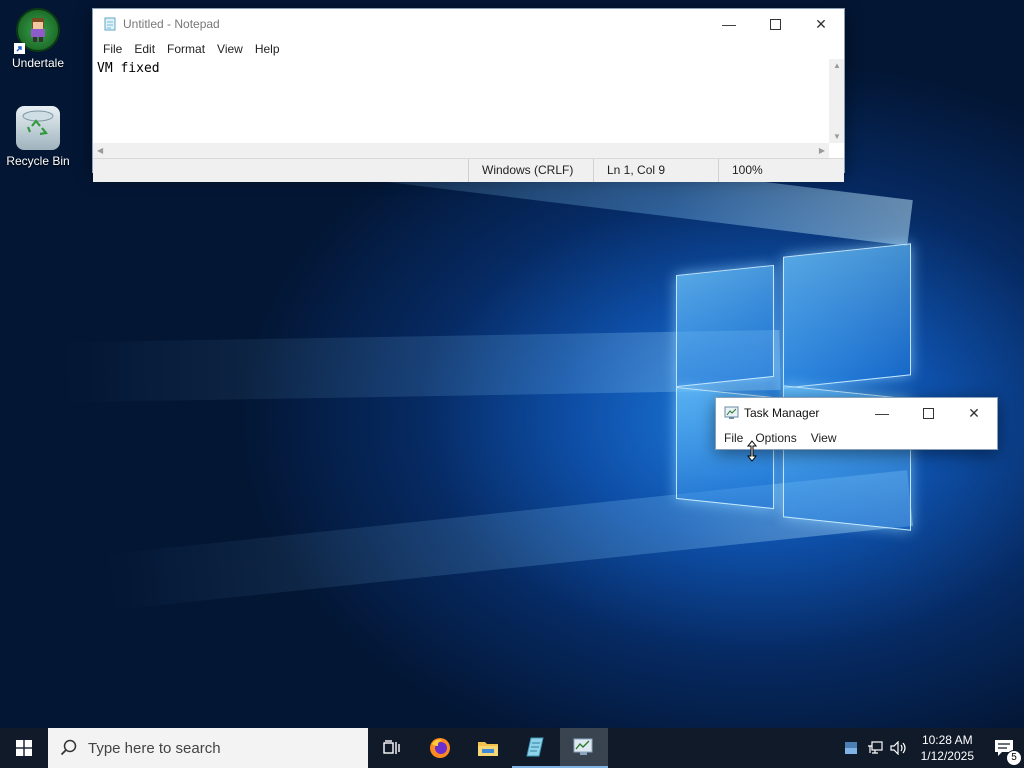 The width and height of the screenshot is (1024, 768). I want to click on resize-cursor-icon, so click(752, 451).